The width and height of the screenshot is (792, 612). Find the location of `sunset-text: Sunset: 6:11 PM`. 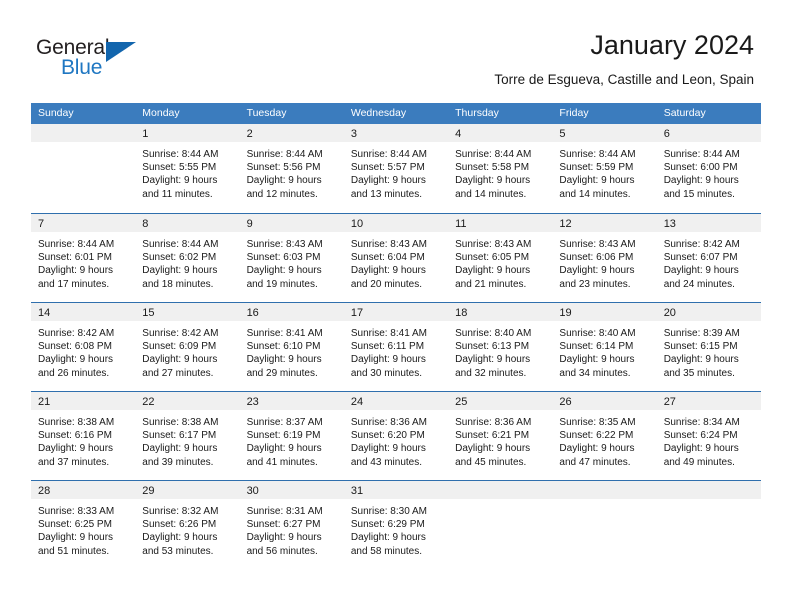

sunset-text: Sunset: 6:11 PM is located at coordinates (387, 347).